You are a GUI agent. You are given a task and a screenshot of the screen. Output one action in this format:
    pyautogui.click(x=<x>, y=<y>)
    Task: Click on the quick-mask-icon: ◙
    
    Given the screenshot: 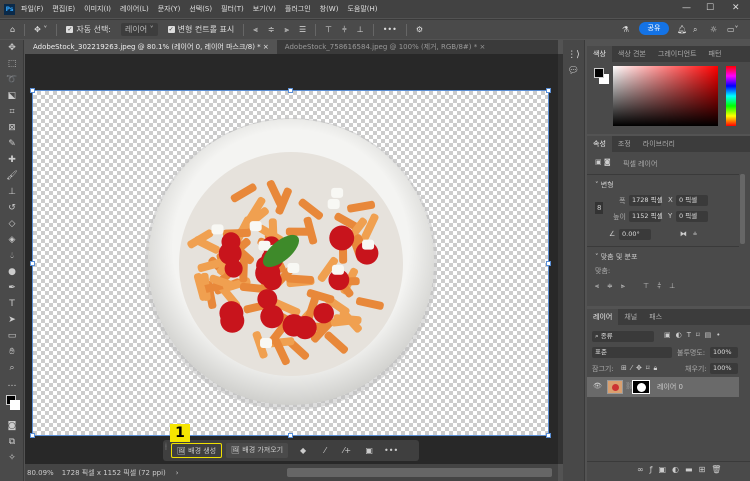 What is the action you would take?
    pyautogui.click(x=12, y=426)
    